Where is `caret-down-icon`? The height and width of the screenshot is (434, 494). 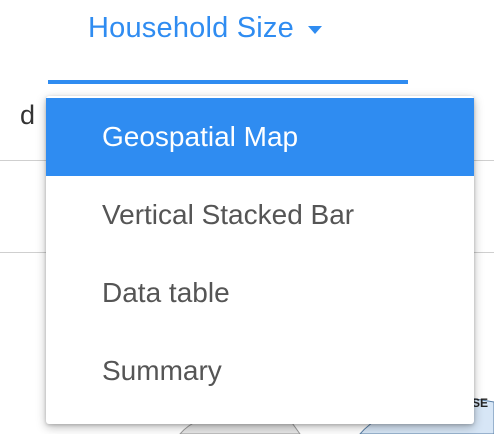 caret-down-icon is located at coordinates (314, 30).